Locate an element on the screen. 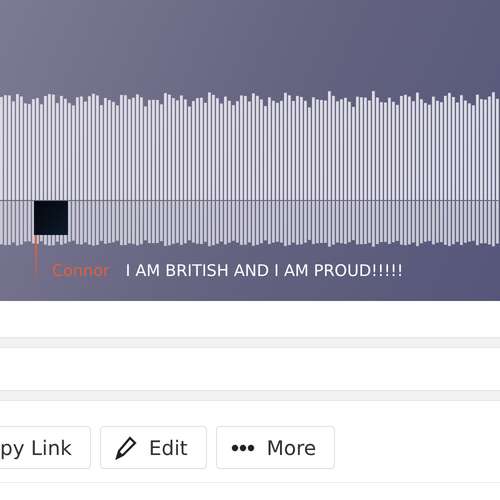 The image size is (500, 500). more-icon is located at coordinates (242, 448).